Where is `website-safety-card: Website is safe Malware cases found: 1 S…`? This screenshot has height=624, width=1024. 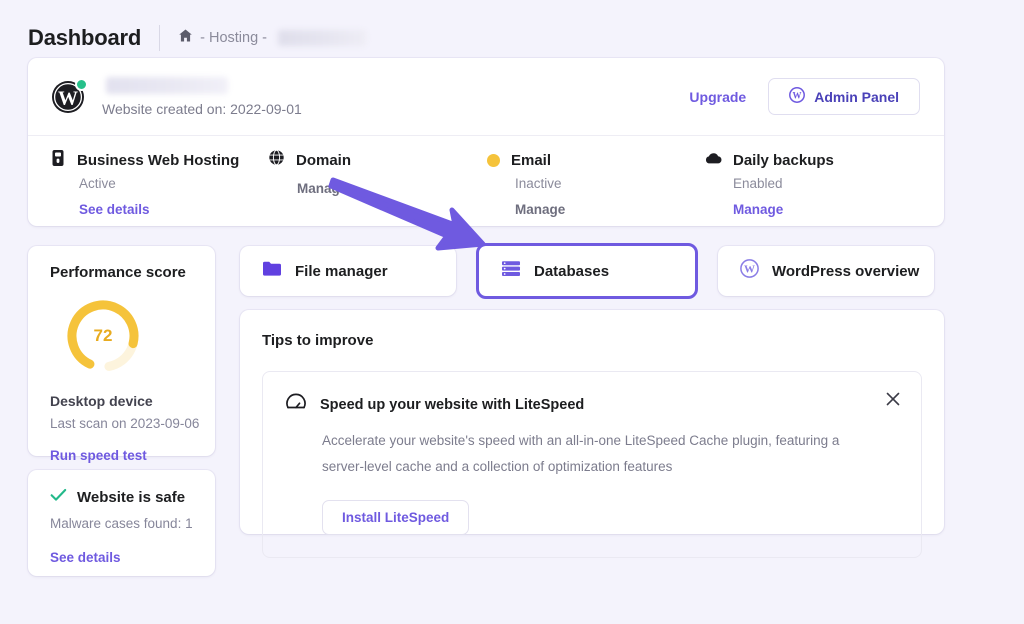 website-safety-card: Website is safe Malware cases found: 1 S… is located at coordinates (121, 523).